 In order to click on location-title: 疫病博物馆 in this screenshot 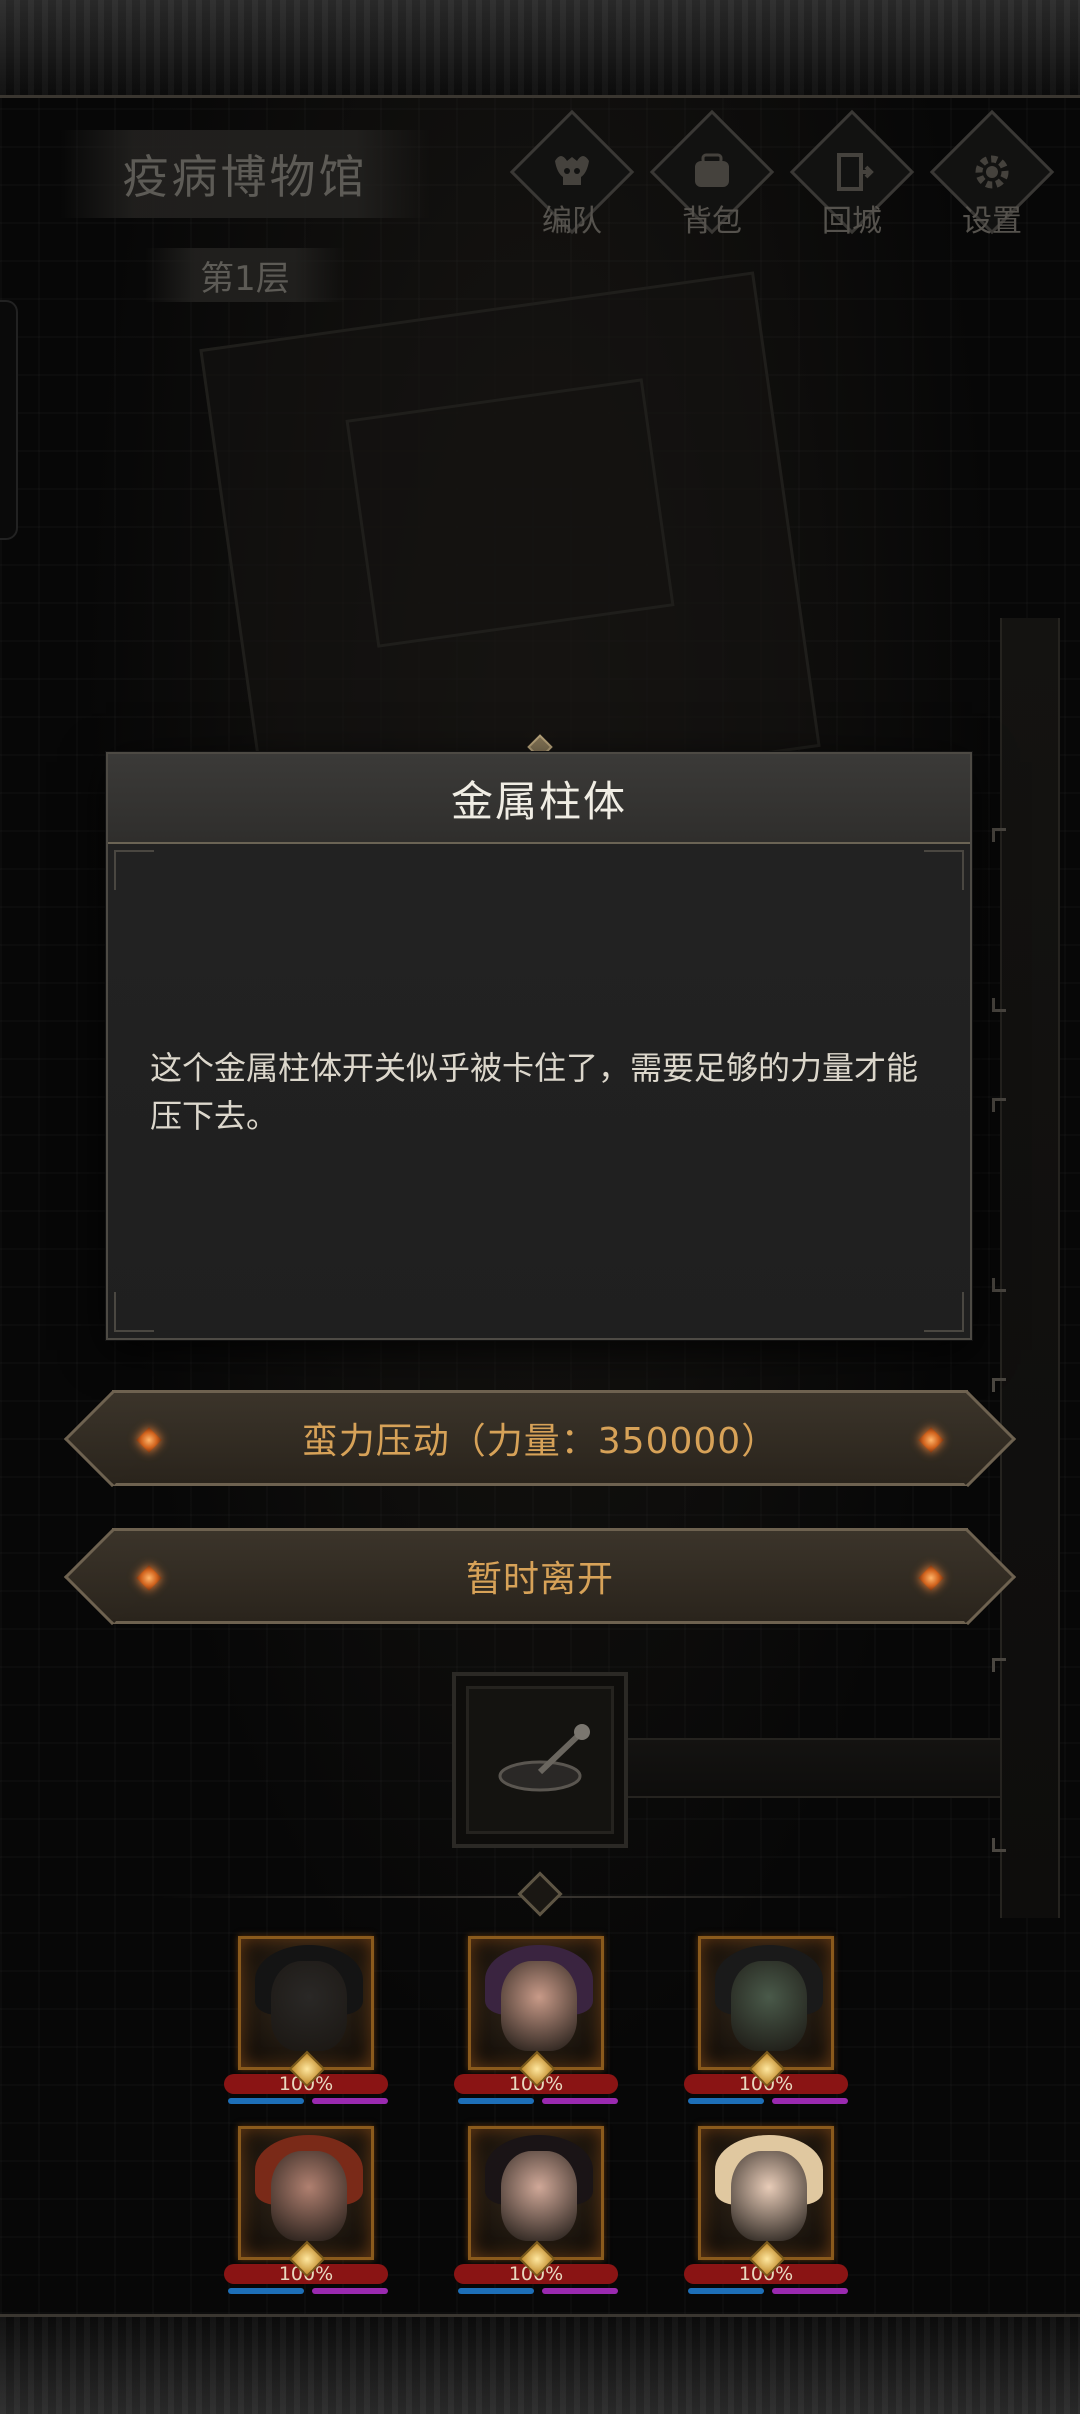, I will do `click(245, 174)`.